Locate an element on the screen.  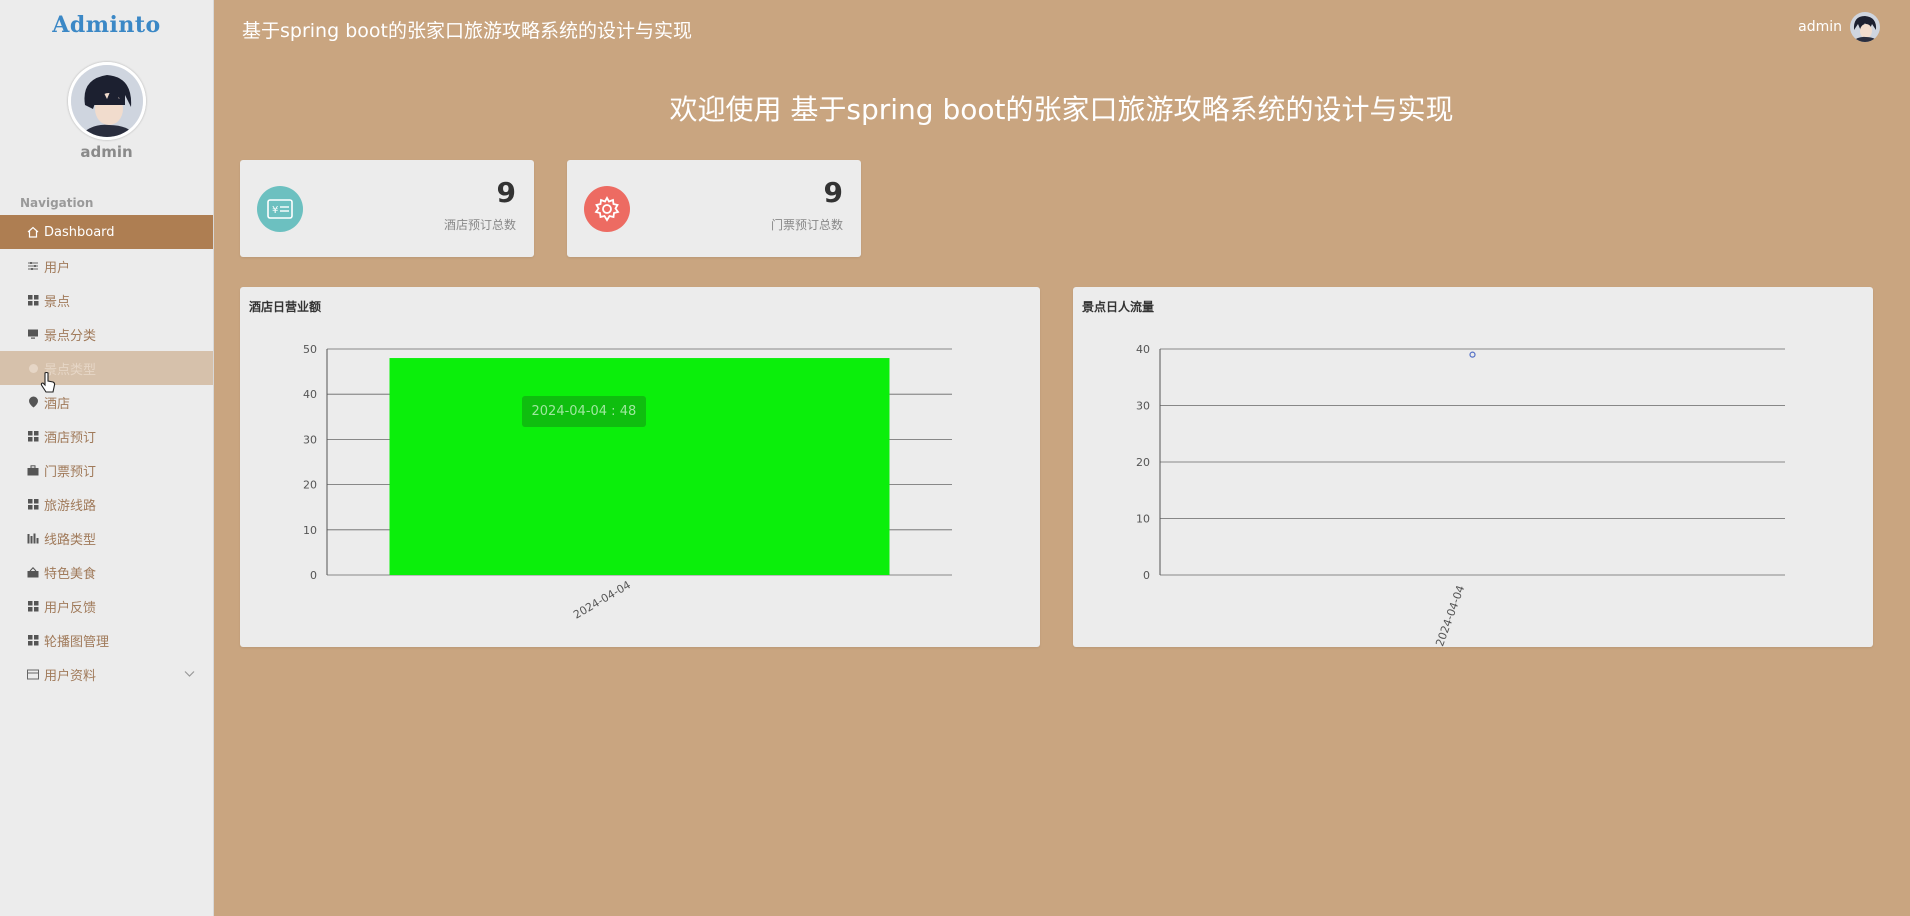
circle-icon is located at coordinates (33, 368).